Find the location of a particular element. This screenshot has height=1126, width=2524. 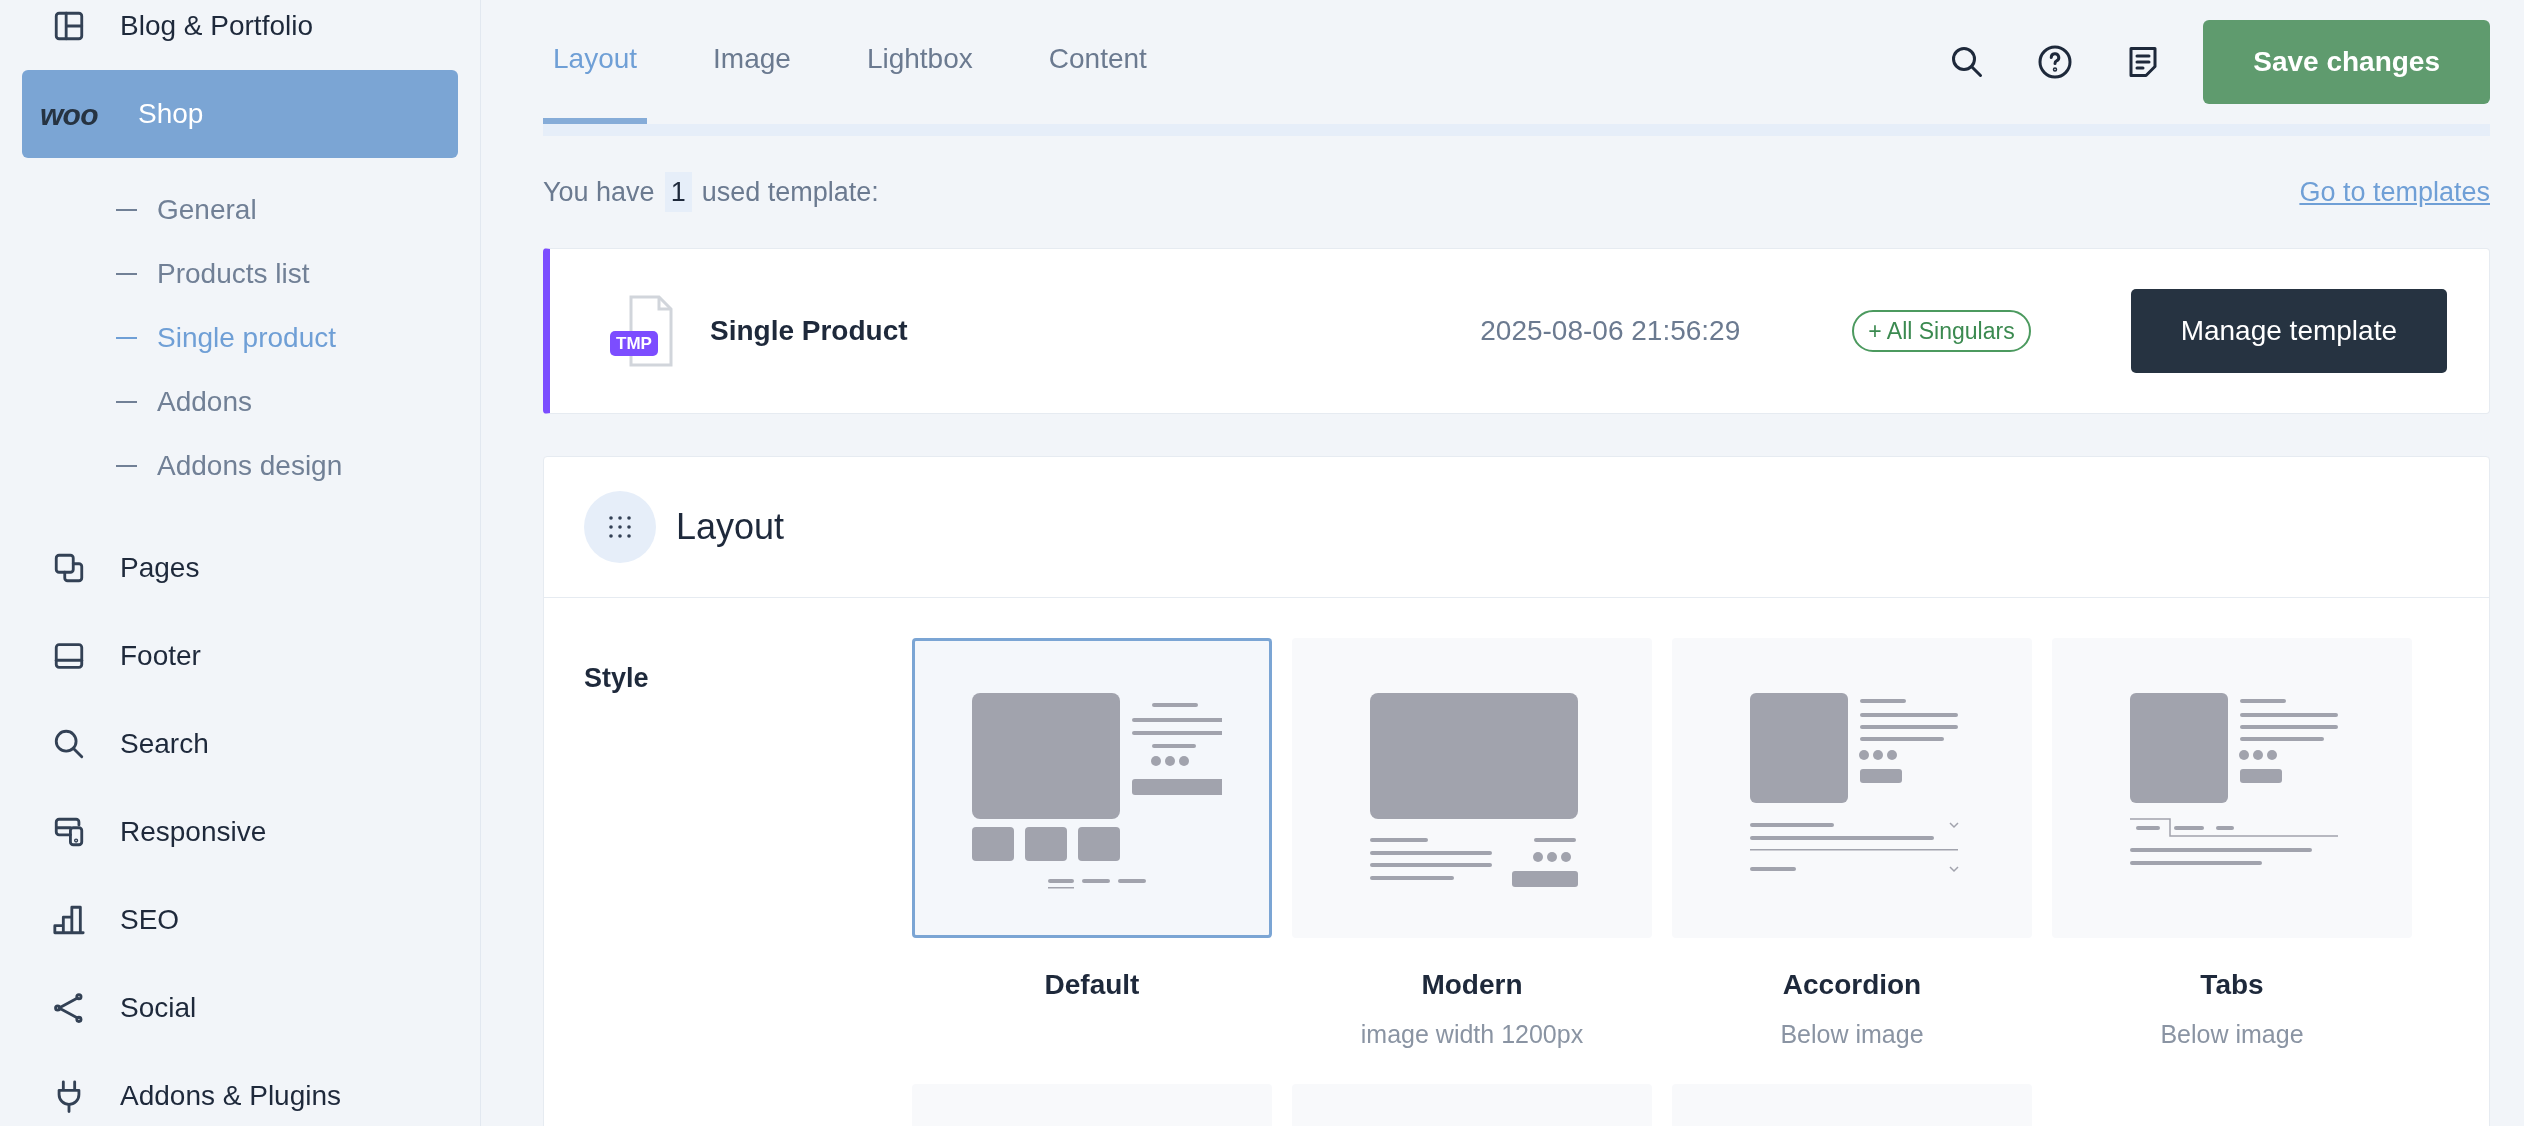

tab: Lightbox is located at coordinates (919, 62).